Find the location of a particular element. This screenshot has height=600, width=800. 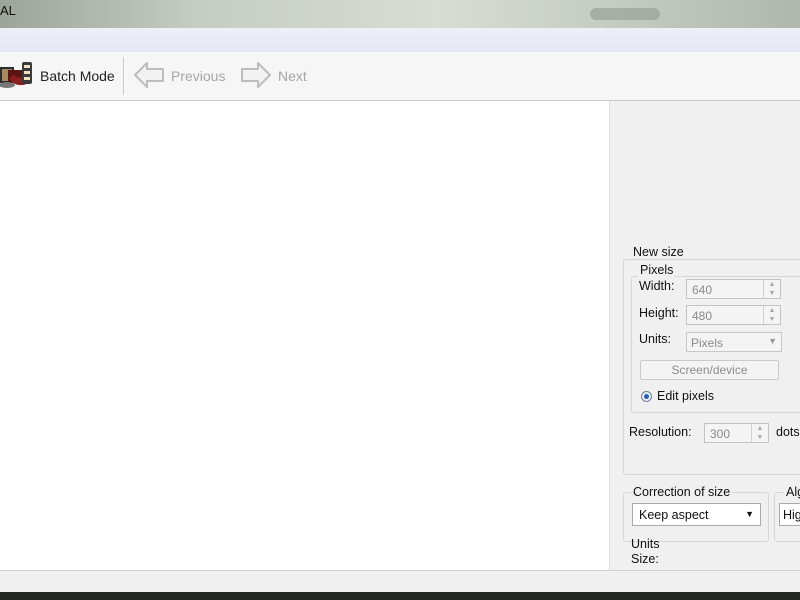

height-value: 480 is located at coordinates (702, 316).